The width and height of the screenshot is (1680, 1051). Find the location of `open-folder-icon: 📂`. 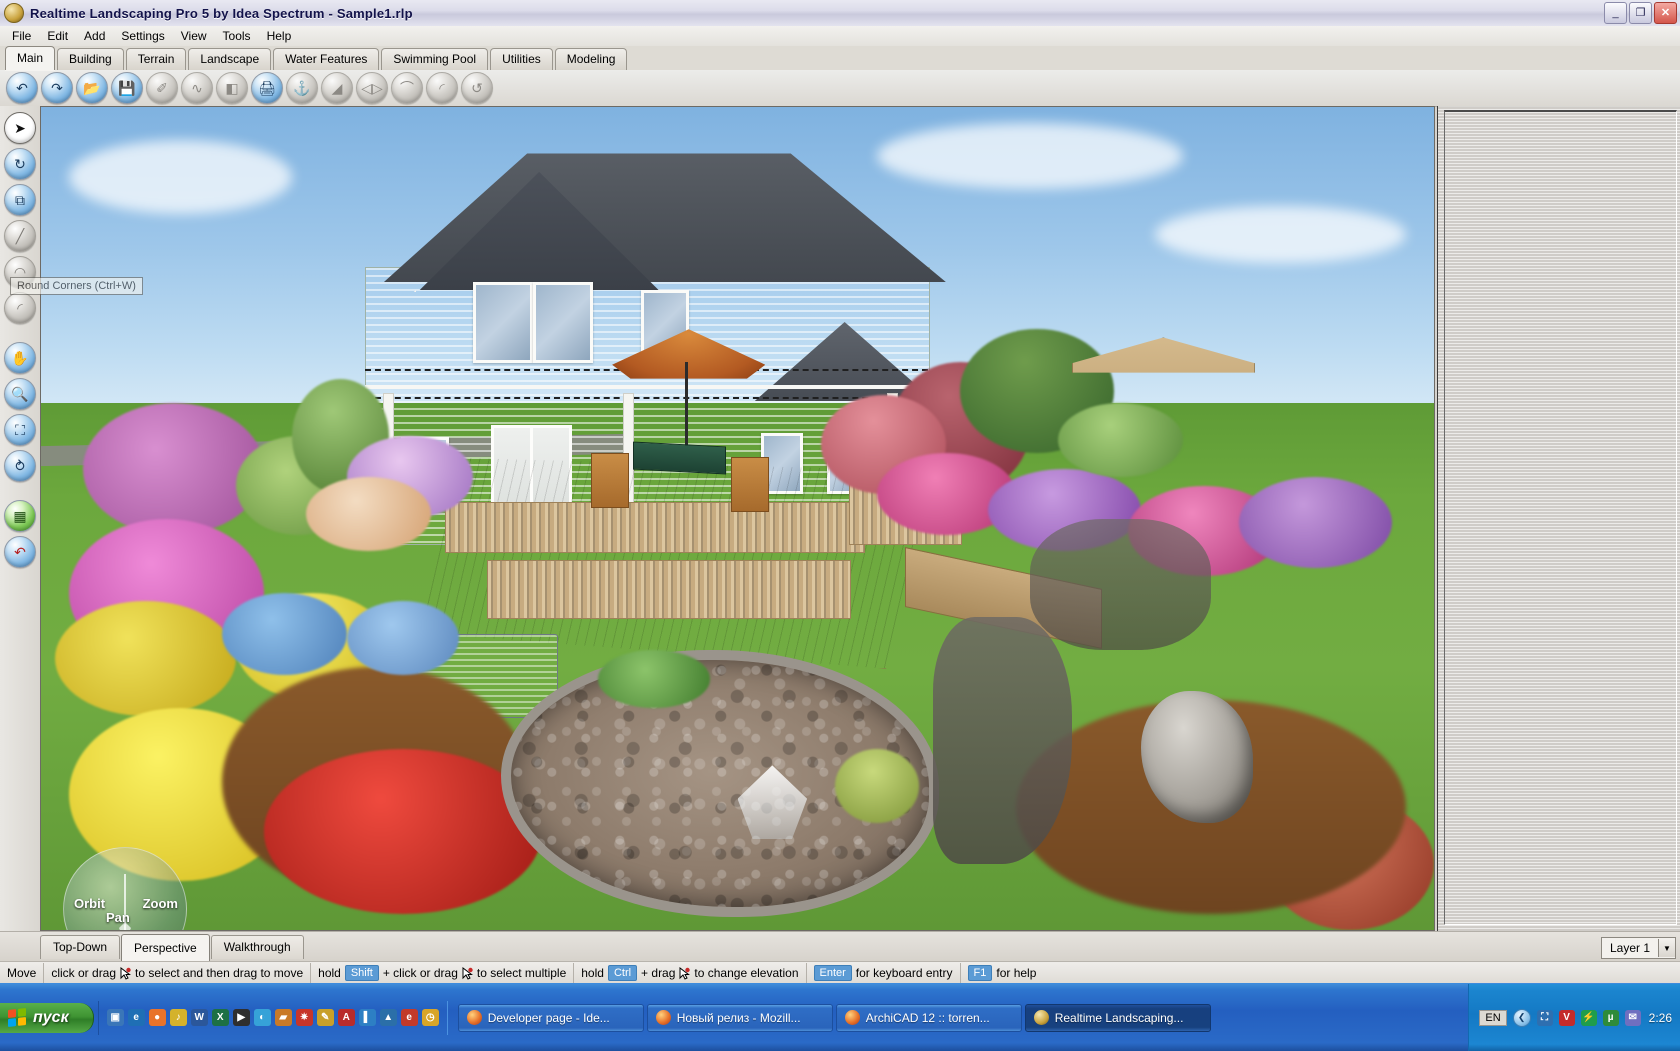

open-folder-icon: 📂 is located at coordinates (92, 88).